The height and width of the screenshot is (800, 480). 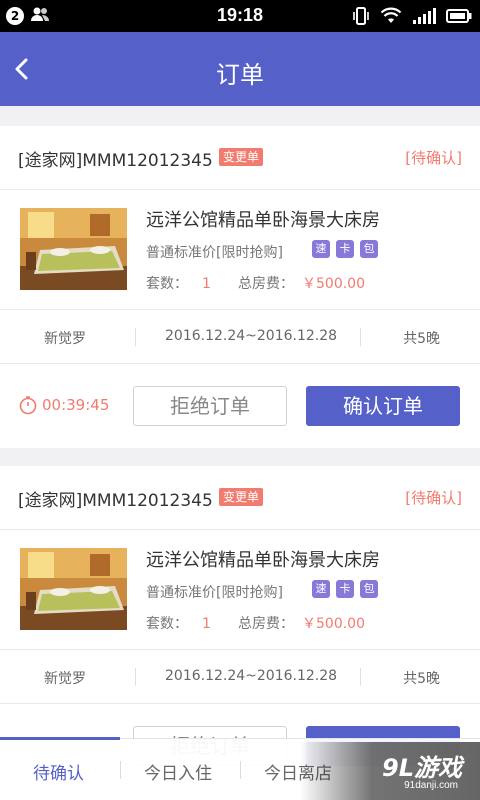 I want to click on countdown-value: 00:39:45, so click(x=76, y=405).